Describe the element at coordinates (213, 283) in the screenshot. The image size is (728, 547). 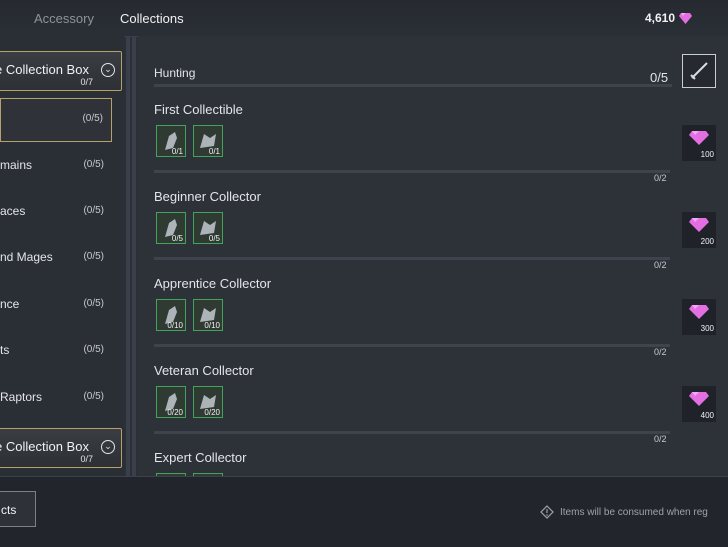
I see `entry-name: Apprentice Collector` at that location.